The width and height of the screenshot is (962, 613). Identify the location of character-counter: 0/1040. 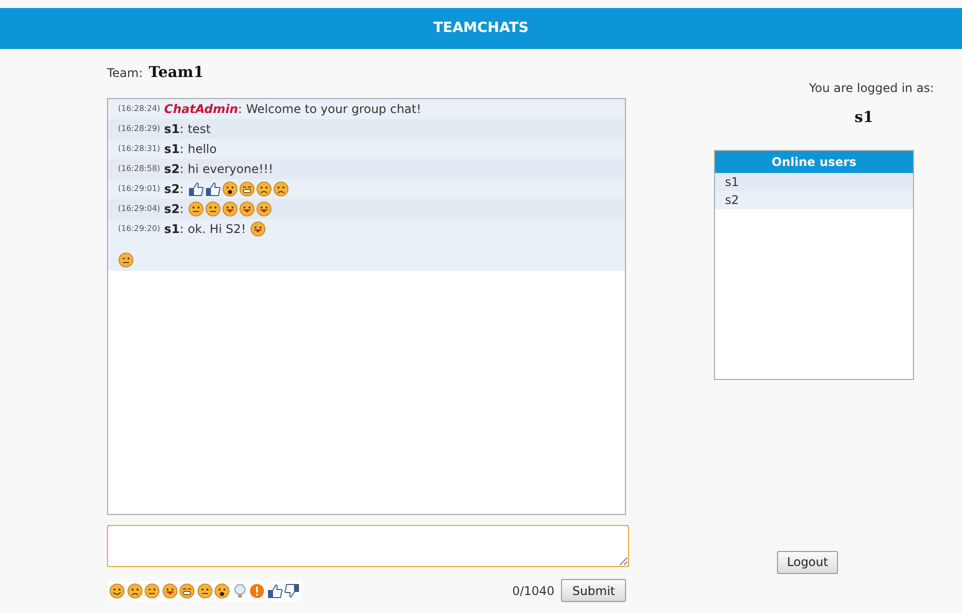
(533, 591).